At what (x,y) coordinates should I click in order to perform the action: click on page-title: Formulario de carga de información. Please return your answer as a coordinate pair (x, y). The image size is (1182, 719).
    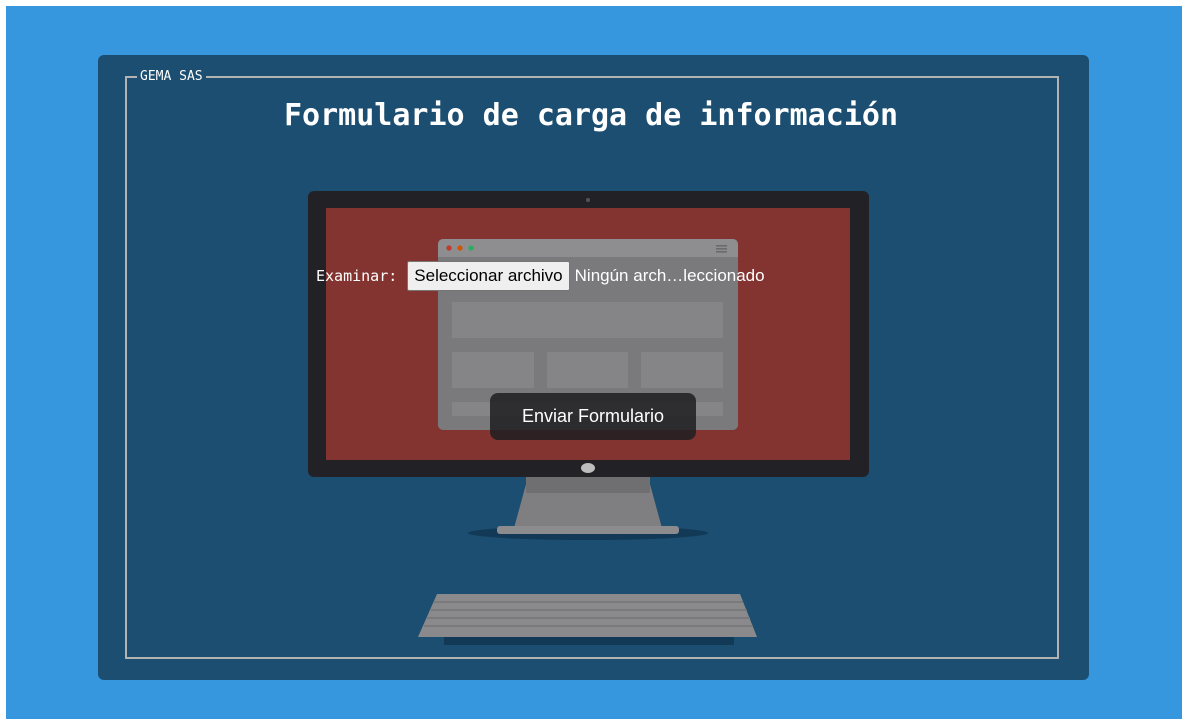
    Looking at the image, I should click on (591, 115).